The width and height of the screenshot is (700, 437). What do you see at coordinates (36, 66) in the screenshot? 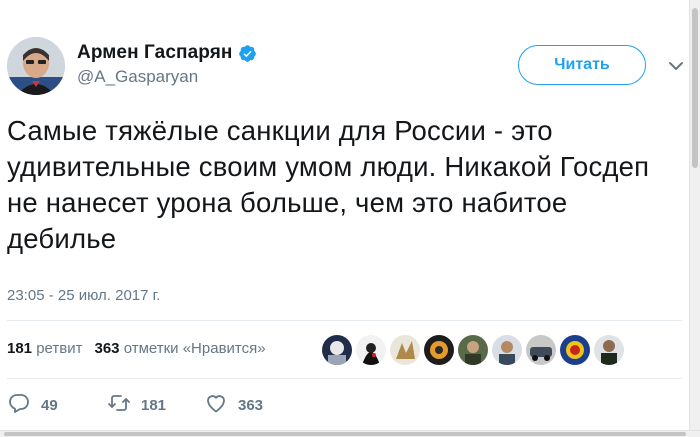
I see `author-avatar` at bounding box center [36, 66].